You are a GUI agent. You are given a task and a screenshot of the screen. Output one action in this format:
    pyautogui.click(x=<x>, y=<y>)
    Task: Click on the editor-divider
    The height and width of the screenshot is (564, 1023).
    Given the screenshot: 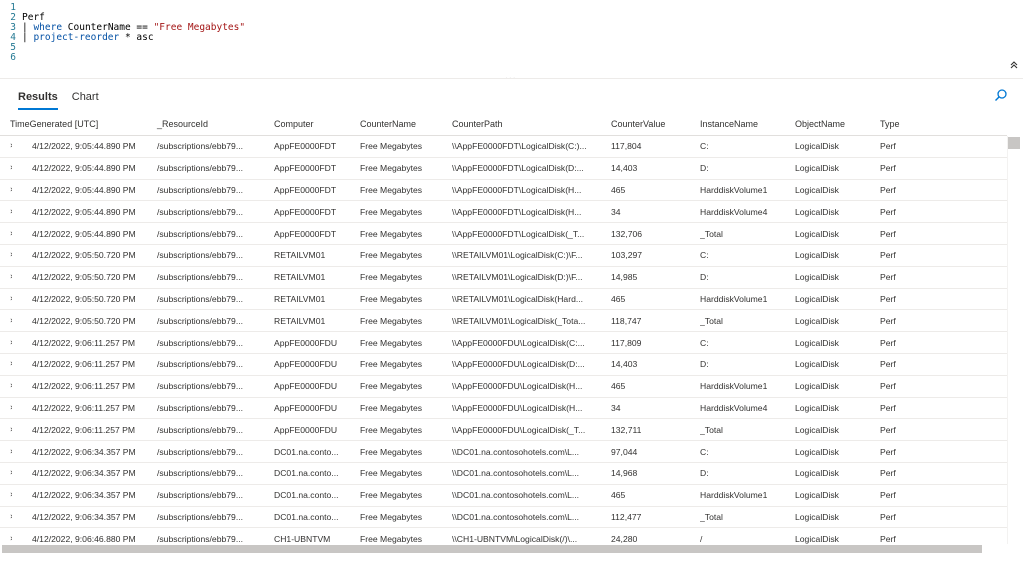 What is the action you would take?
    pyautogui.click(x=511, y=78)
    